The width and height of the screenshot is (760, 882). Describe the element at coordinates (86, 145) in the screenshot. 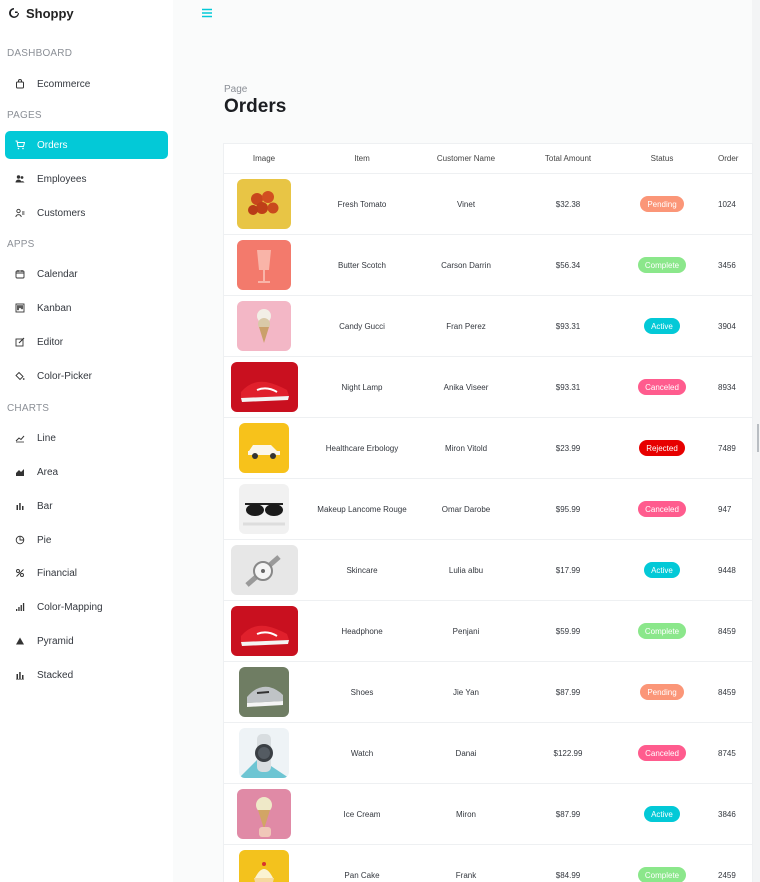

I see `sidebar-item-orders: Orders` at that location.